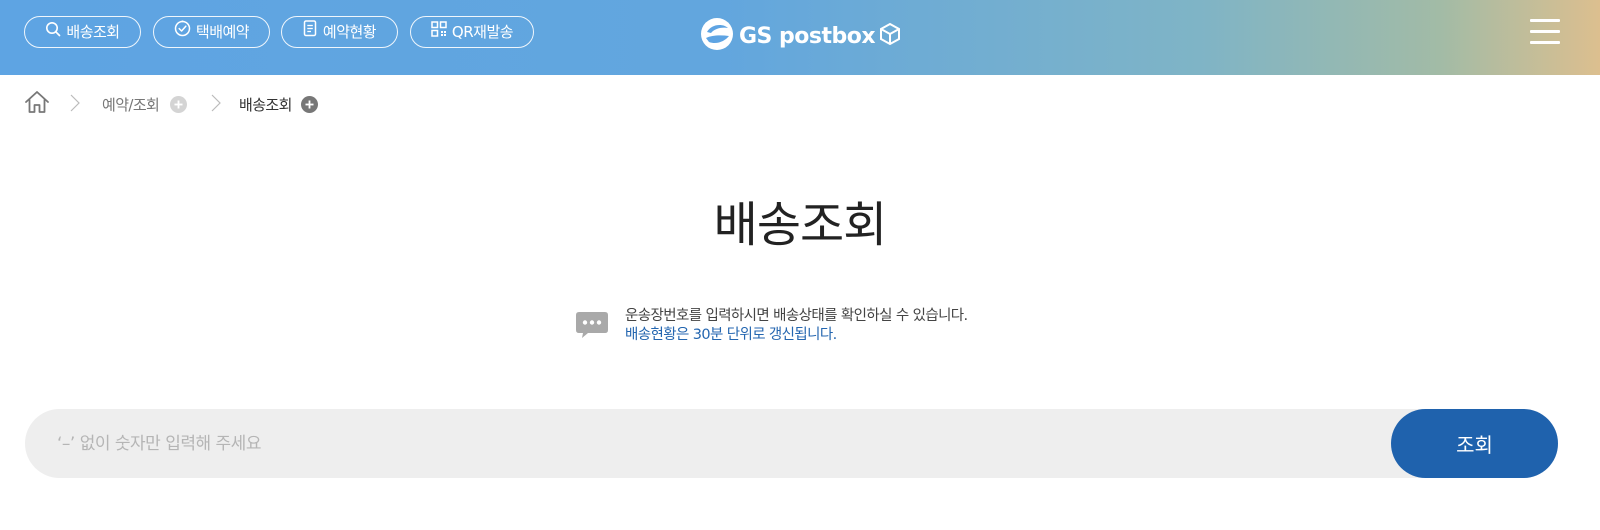 The height and width of the screenshot is (530, 1600). Describe the element at coordinates (717, 36) in the screenshot. I see `logo-mark-icon` at that location.